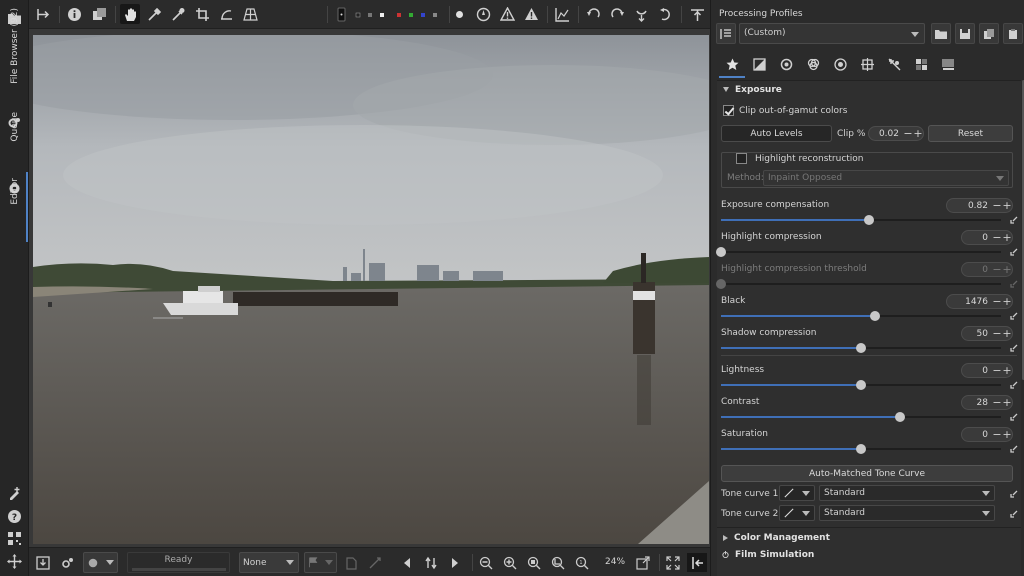  Describe the element at coordinates (154, 14) in the screenshot. I see `color-picker-icon` at that location.